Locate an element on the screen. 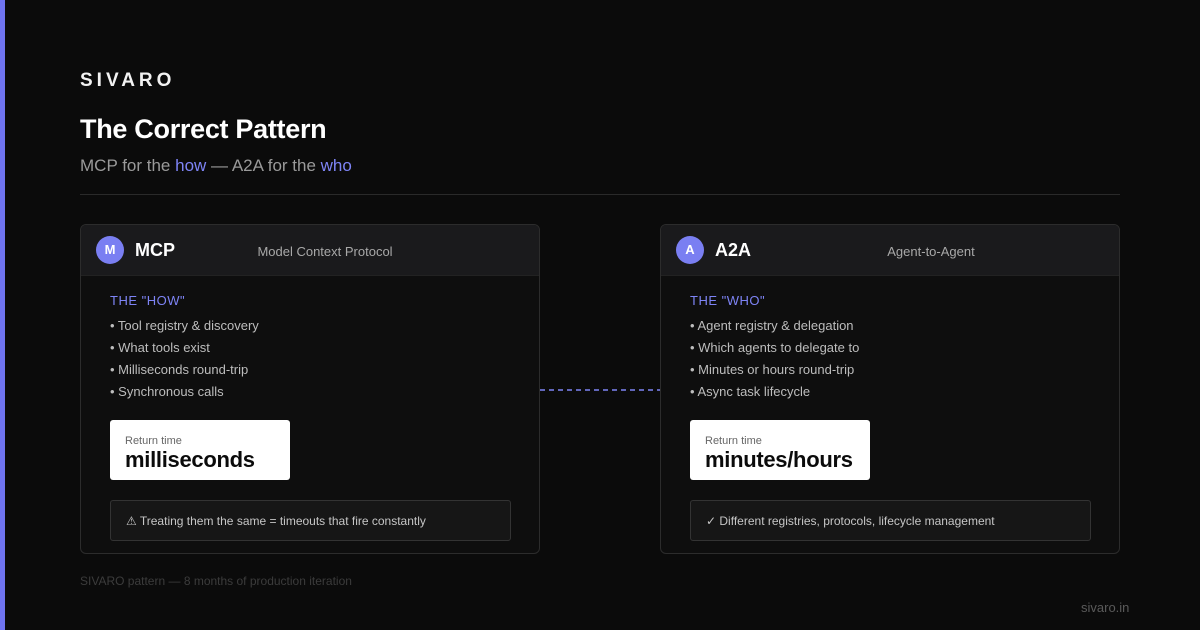 The image size is (1200, 630). a2a-badge: A is located at coordinates (690, 250).